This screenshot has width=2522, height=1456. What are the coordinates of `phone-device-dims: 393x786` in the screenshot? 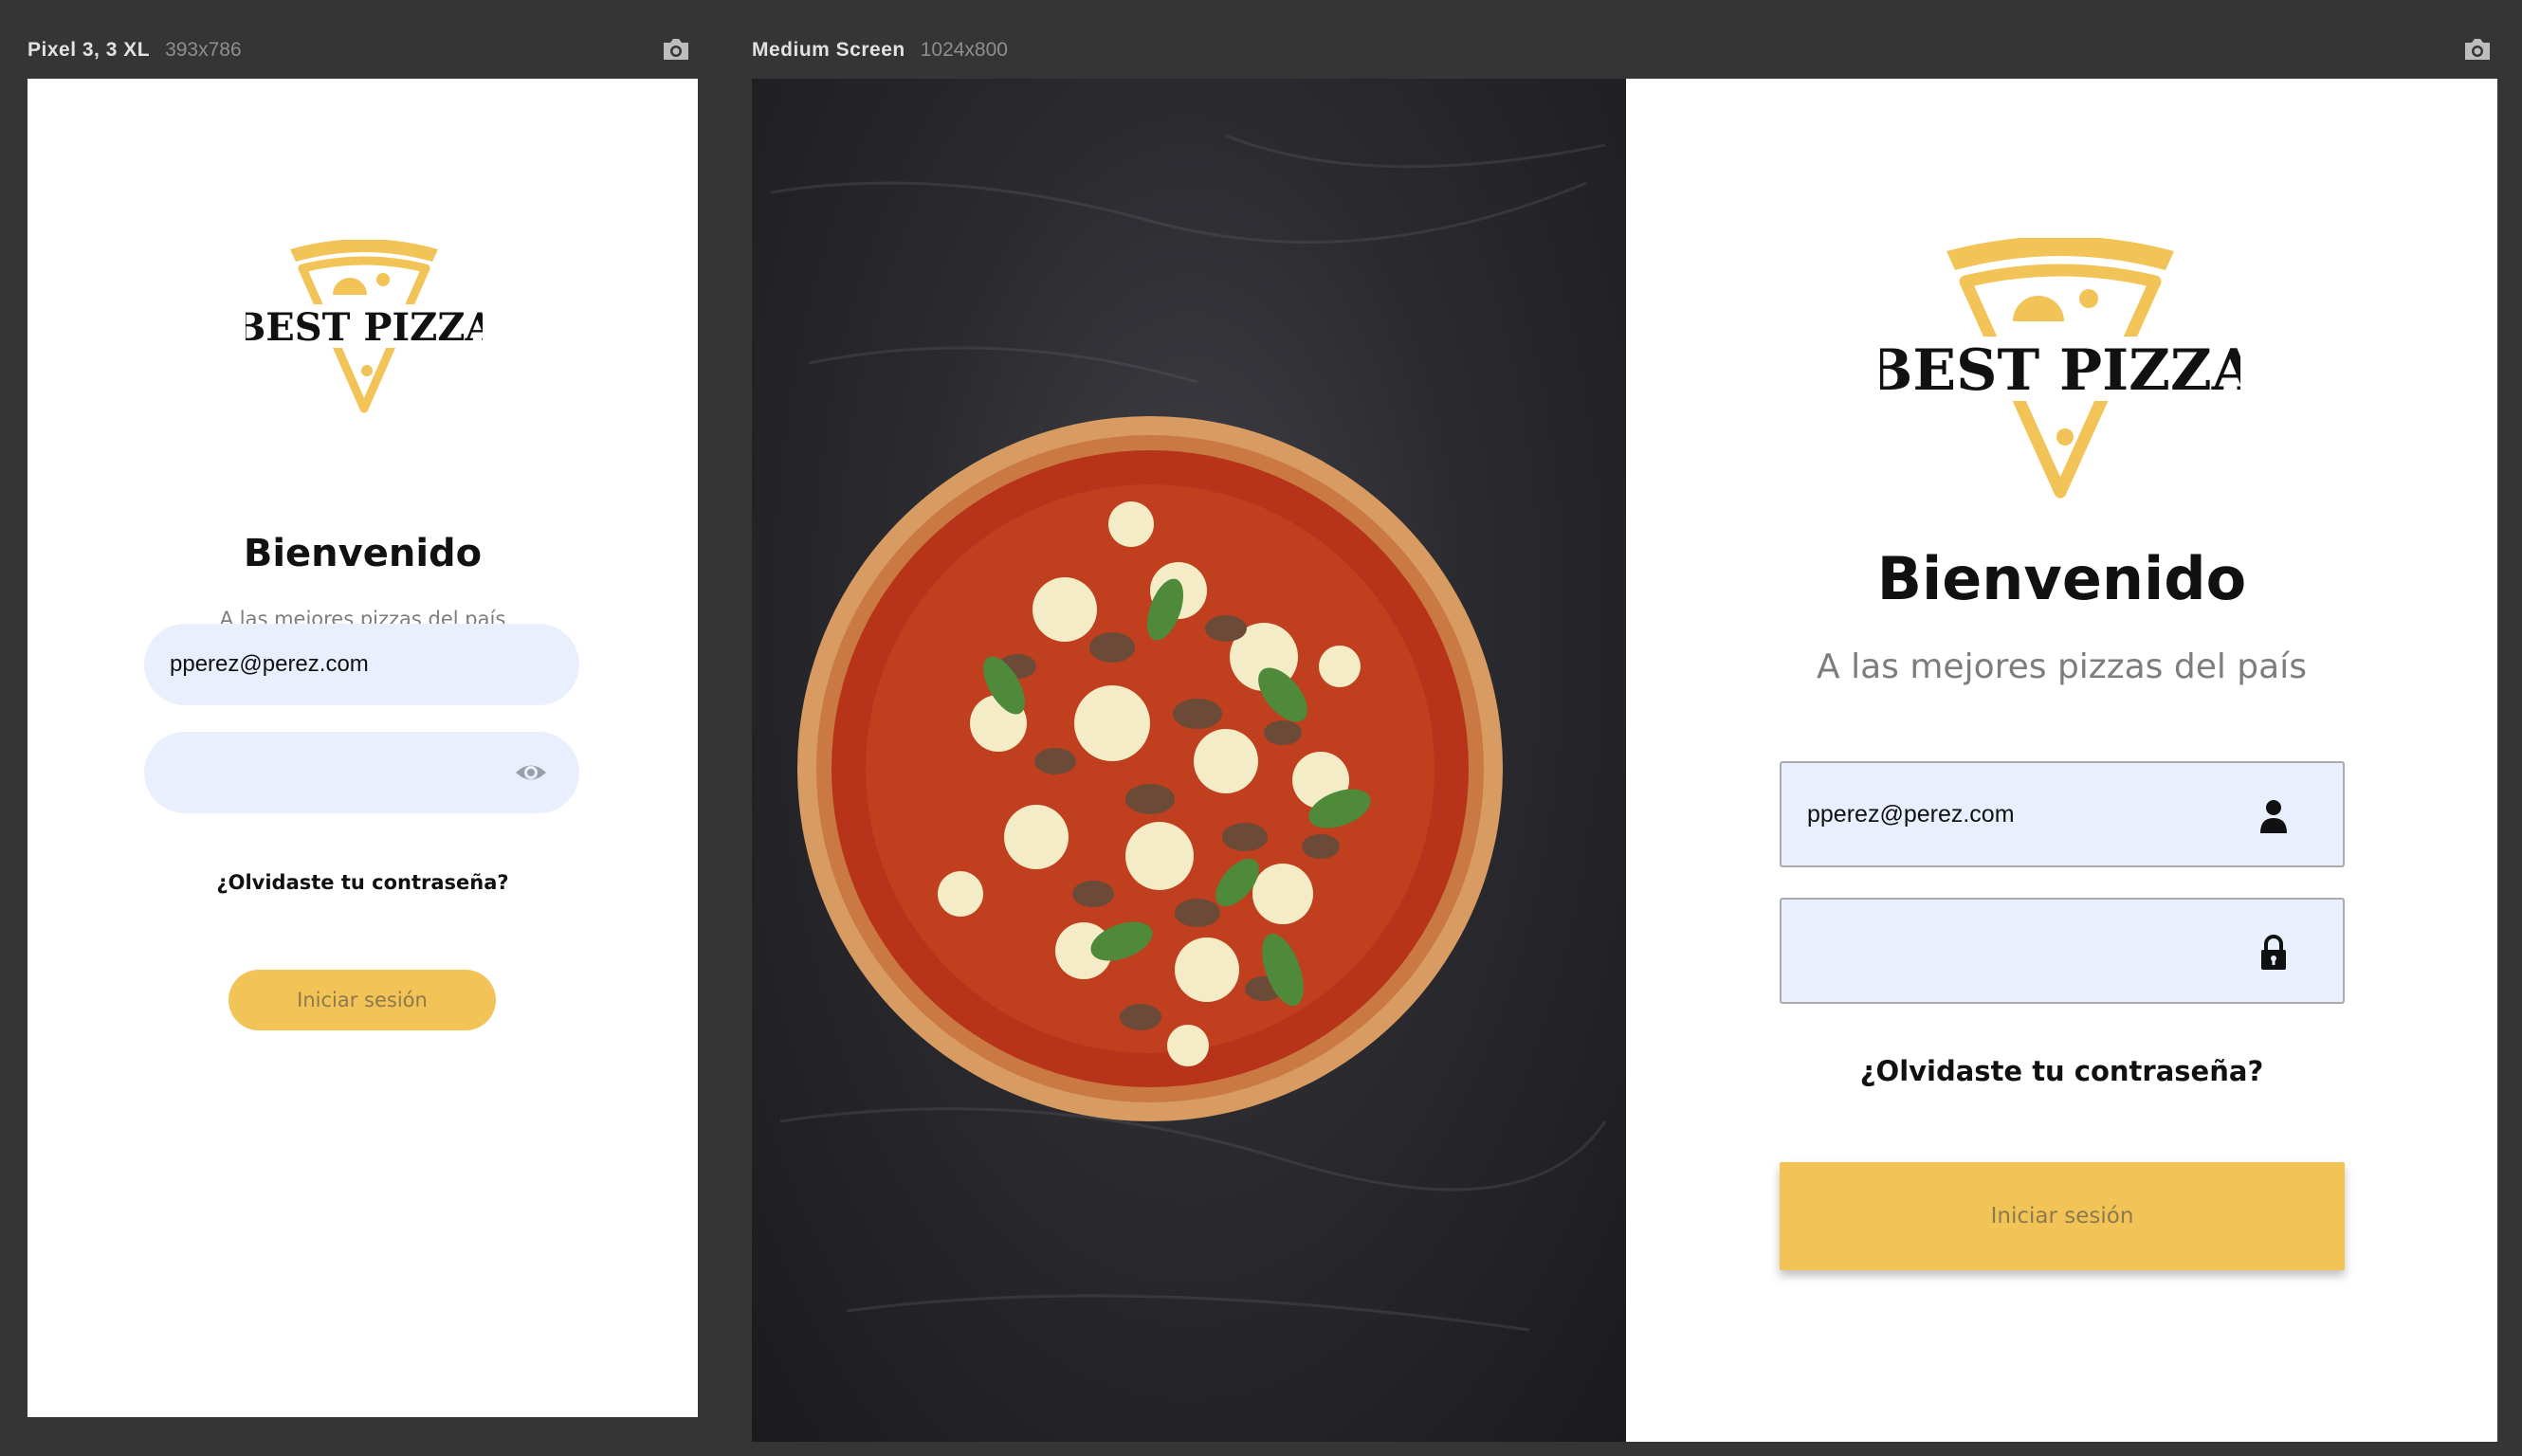 It's located at (203, 50).